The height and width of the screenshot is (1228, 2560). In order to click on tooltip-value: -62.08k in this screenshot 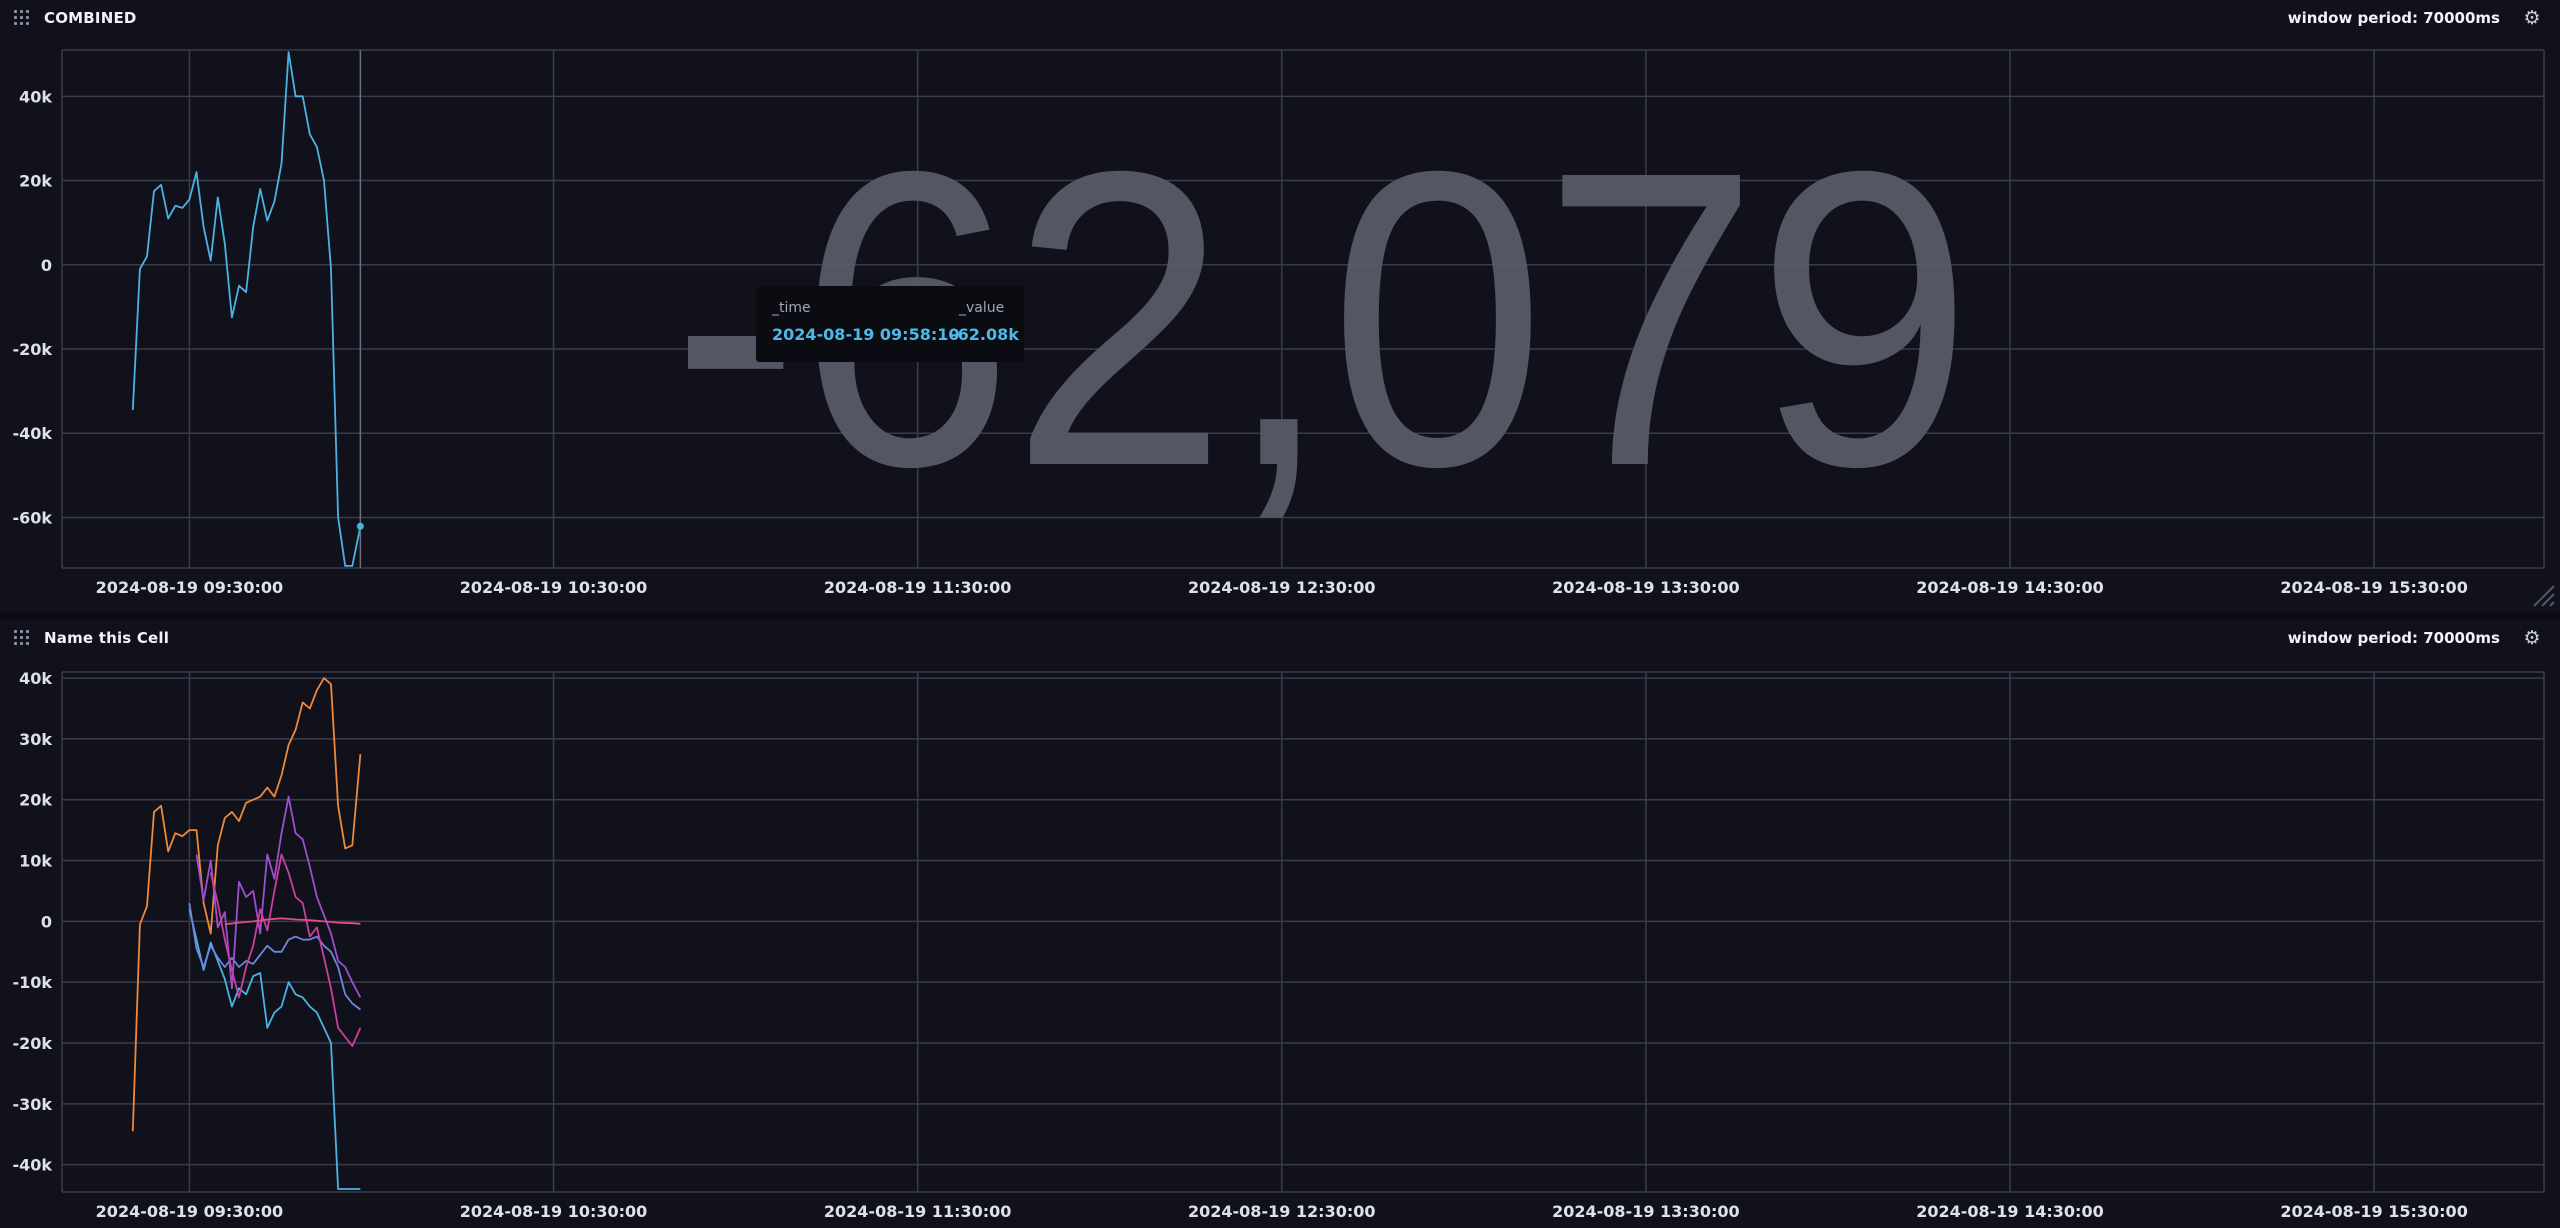, I will do `click(985, 334)`.